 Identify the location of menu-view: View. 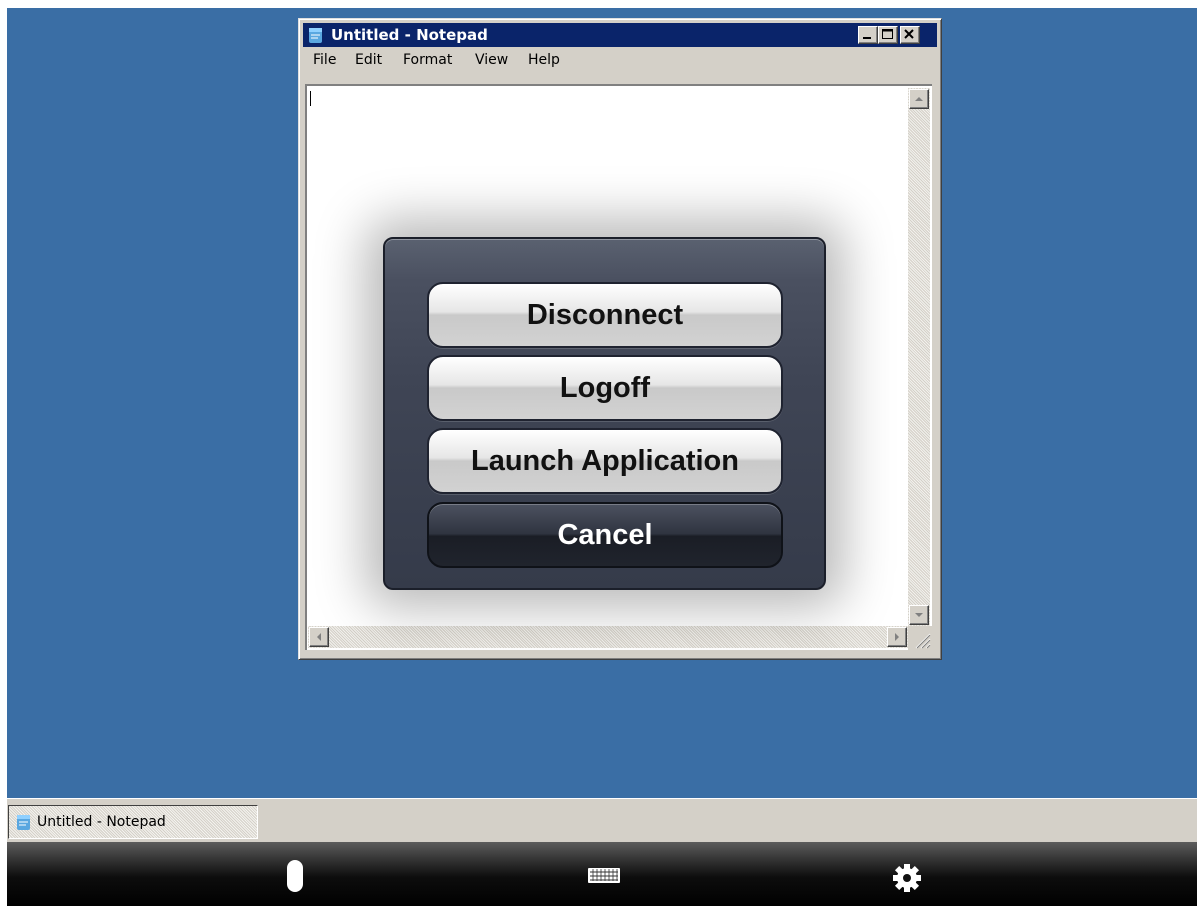
(491, 60).